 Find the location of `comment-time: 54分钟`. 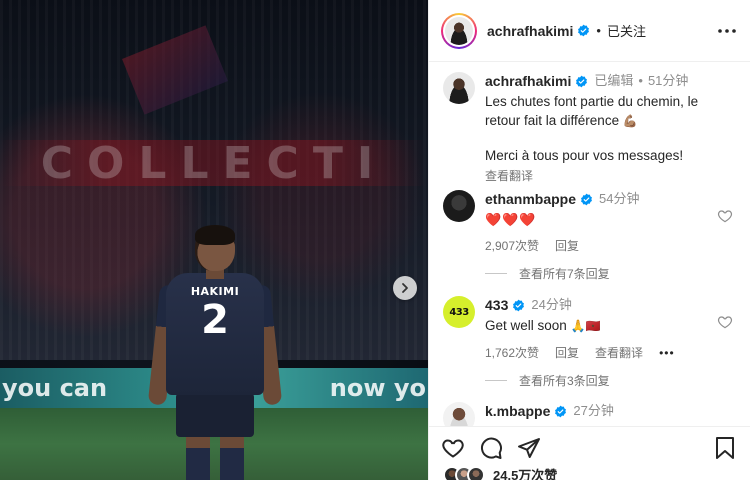

comment-time: 54分钟 is located at coordinates (619, 199).